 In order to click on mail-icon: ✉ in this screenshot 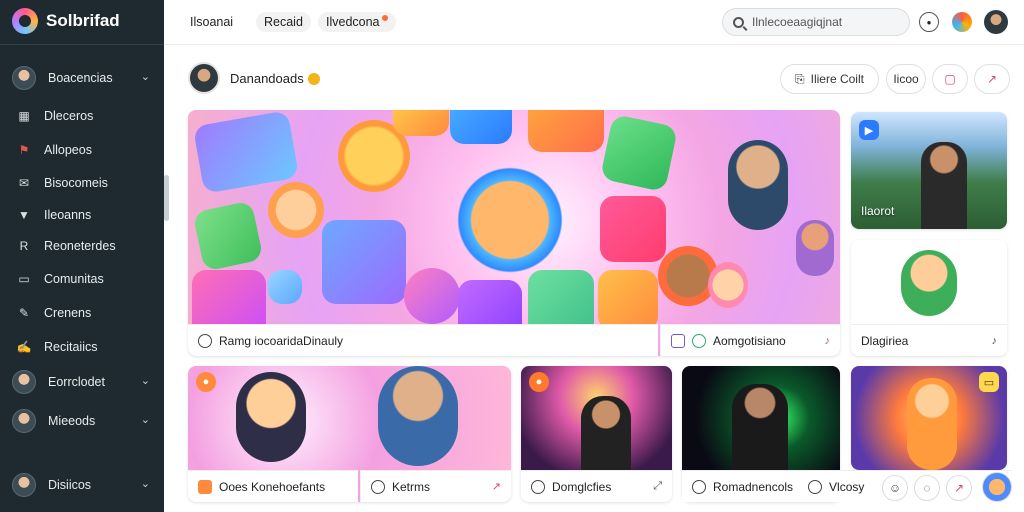, I will do `click(24, 183)`.